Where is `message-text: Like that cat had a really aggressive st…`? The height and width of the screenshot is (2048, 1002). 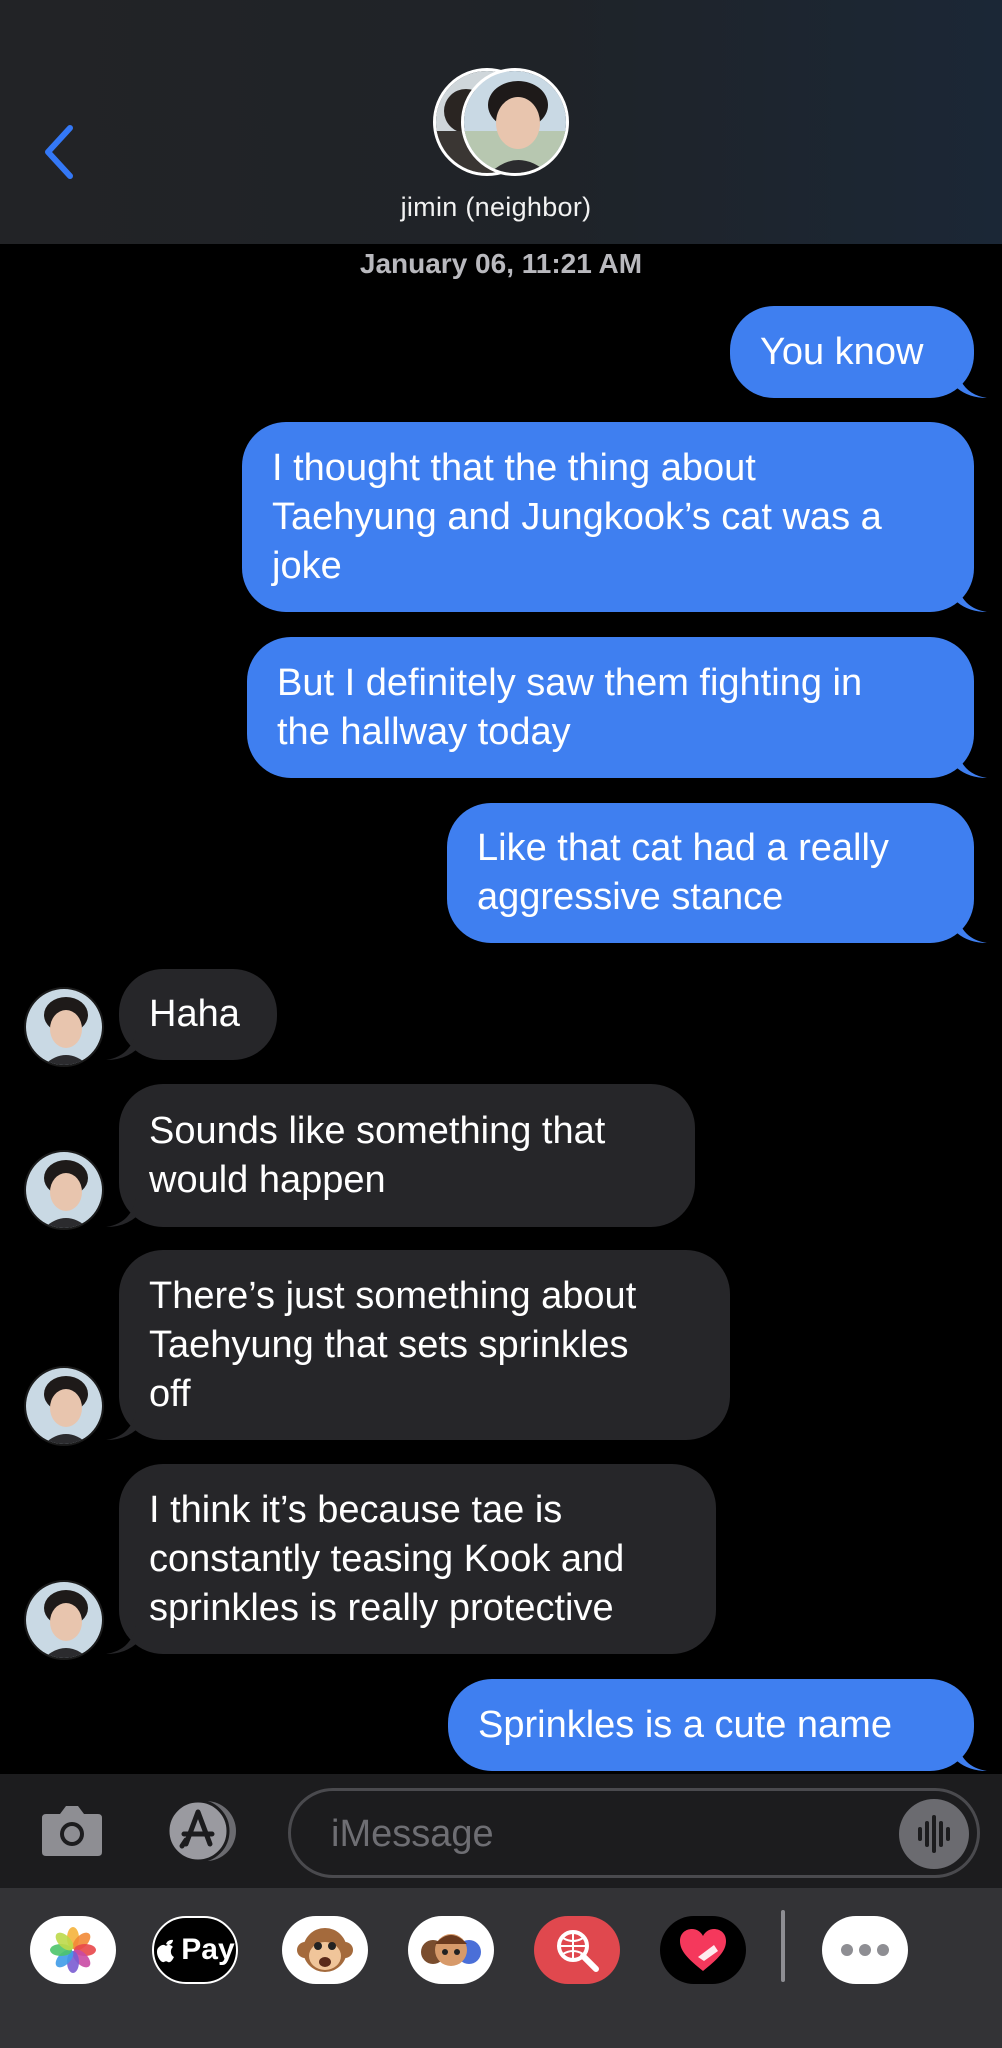 message-text: Like that cat had a really aggressive st… is located at coordinates (683, 872).